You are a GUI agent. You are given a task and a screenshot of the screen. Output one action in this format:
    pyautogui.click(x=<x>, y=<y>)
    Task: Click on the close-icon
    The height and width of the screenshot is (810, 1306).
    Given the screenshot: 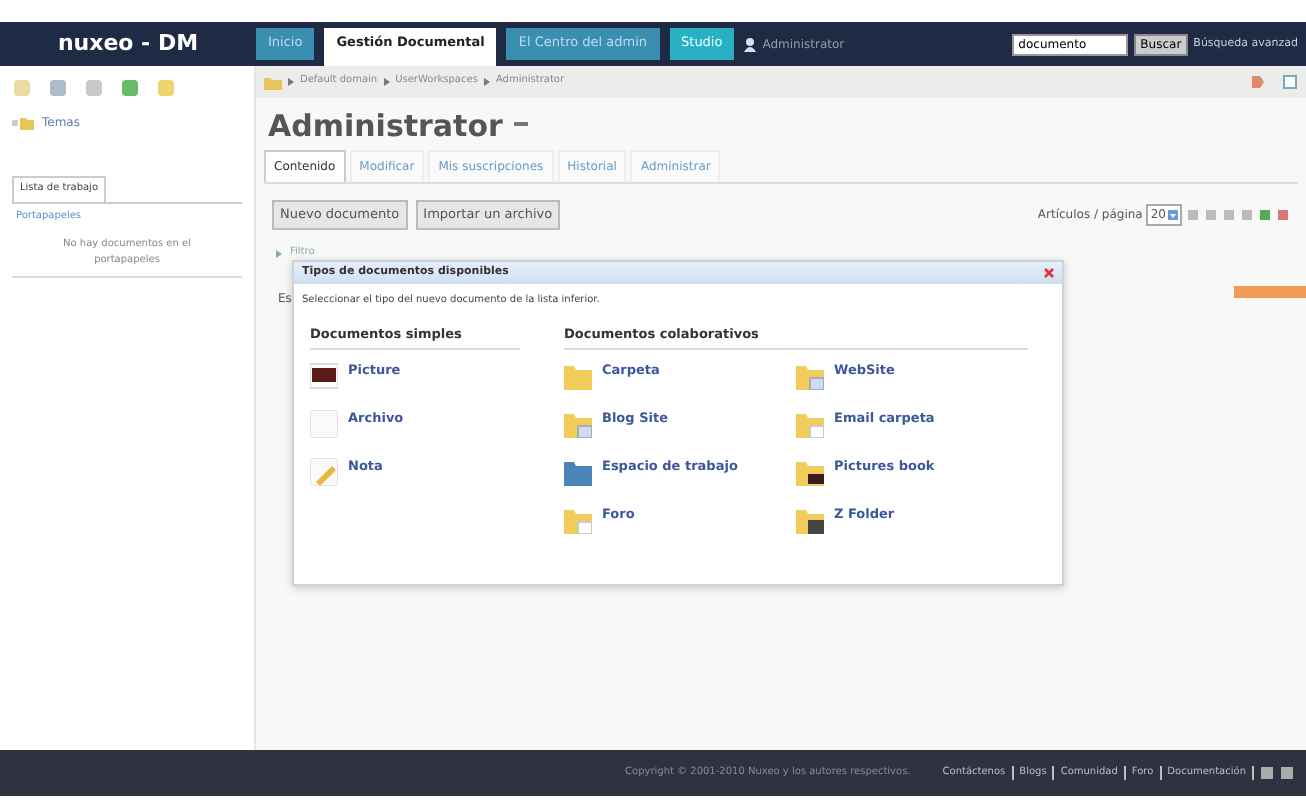 What is the action you would take?
    pyautogui.click(x=1049, y=273)
    